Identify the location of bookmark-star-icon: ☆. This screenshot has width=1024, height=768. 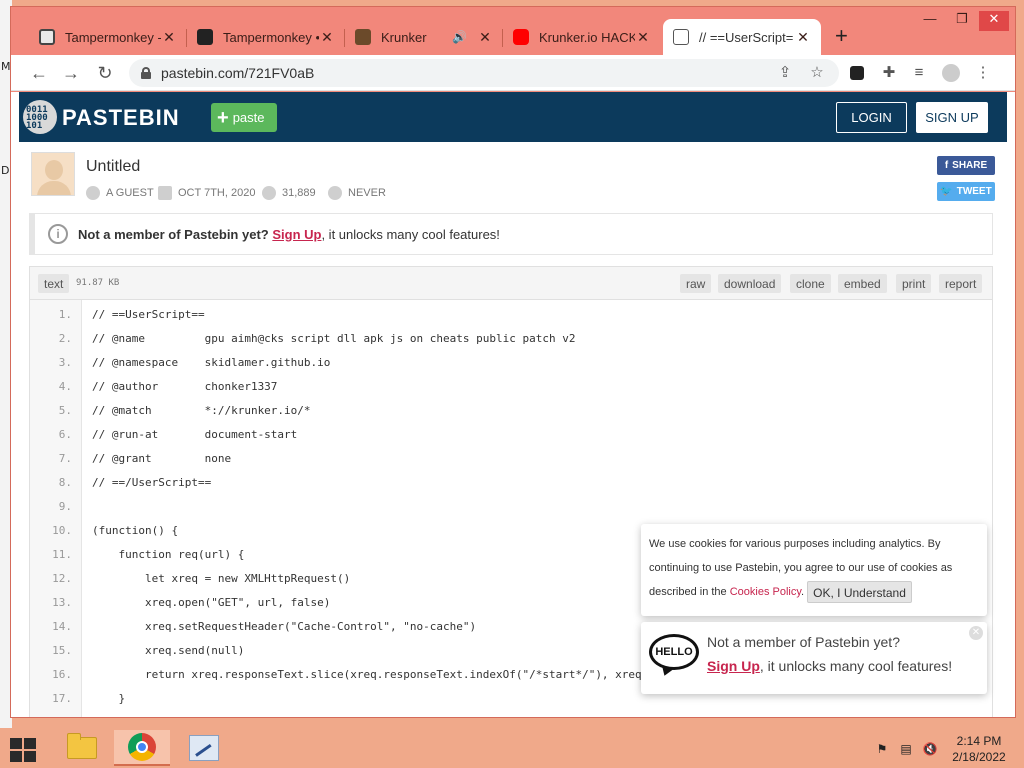
(817, 73).